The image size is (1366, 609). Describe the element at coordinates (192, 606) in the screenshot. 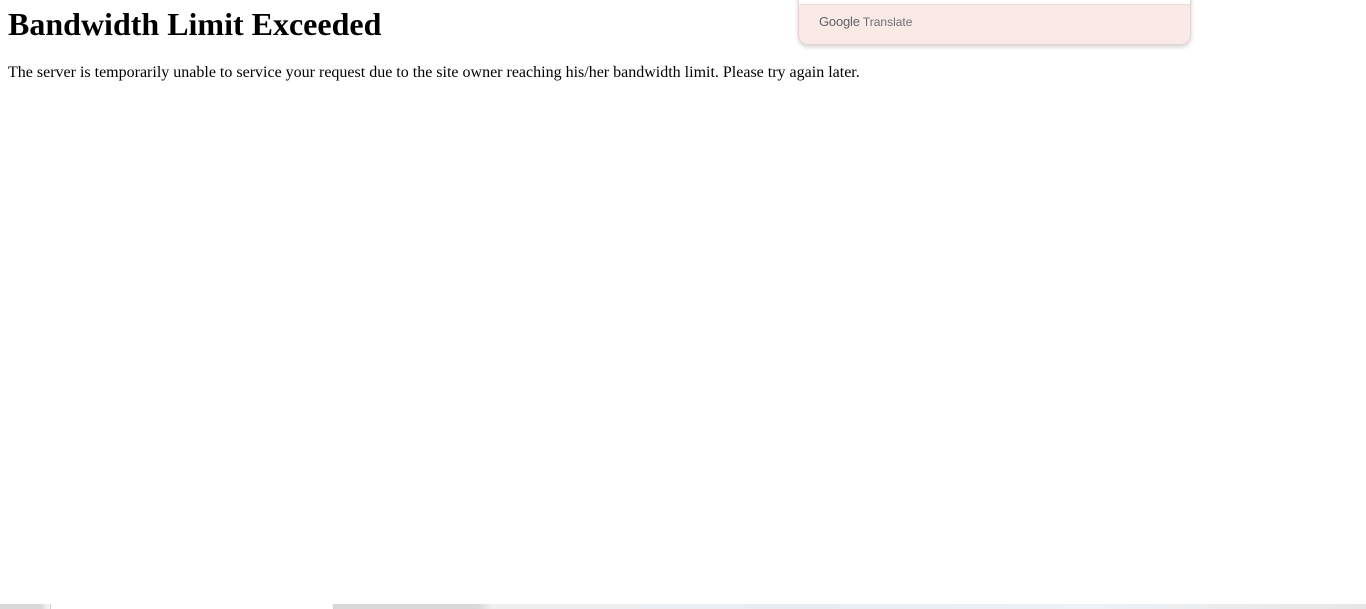

I see `horizontal-scrollbar-thumb` at that location.